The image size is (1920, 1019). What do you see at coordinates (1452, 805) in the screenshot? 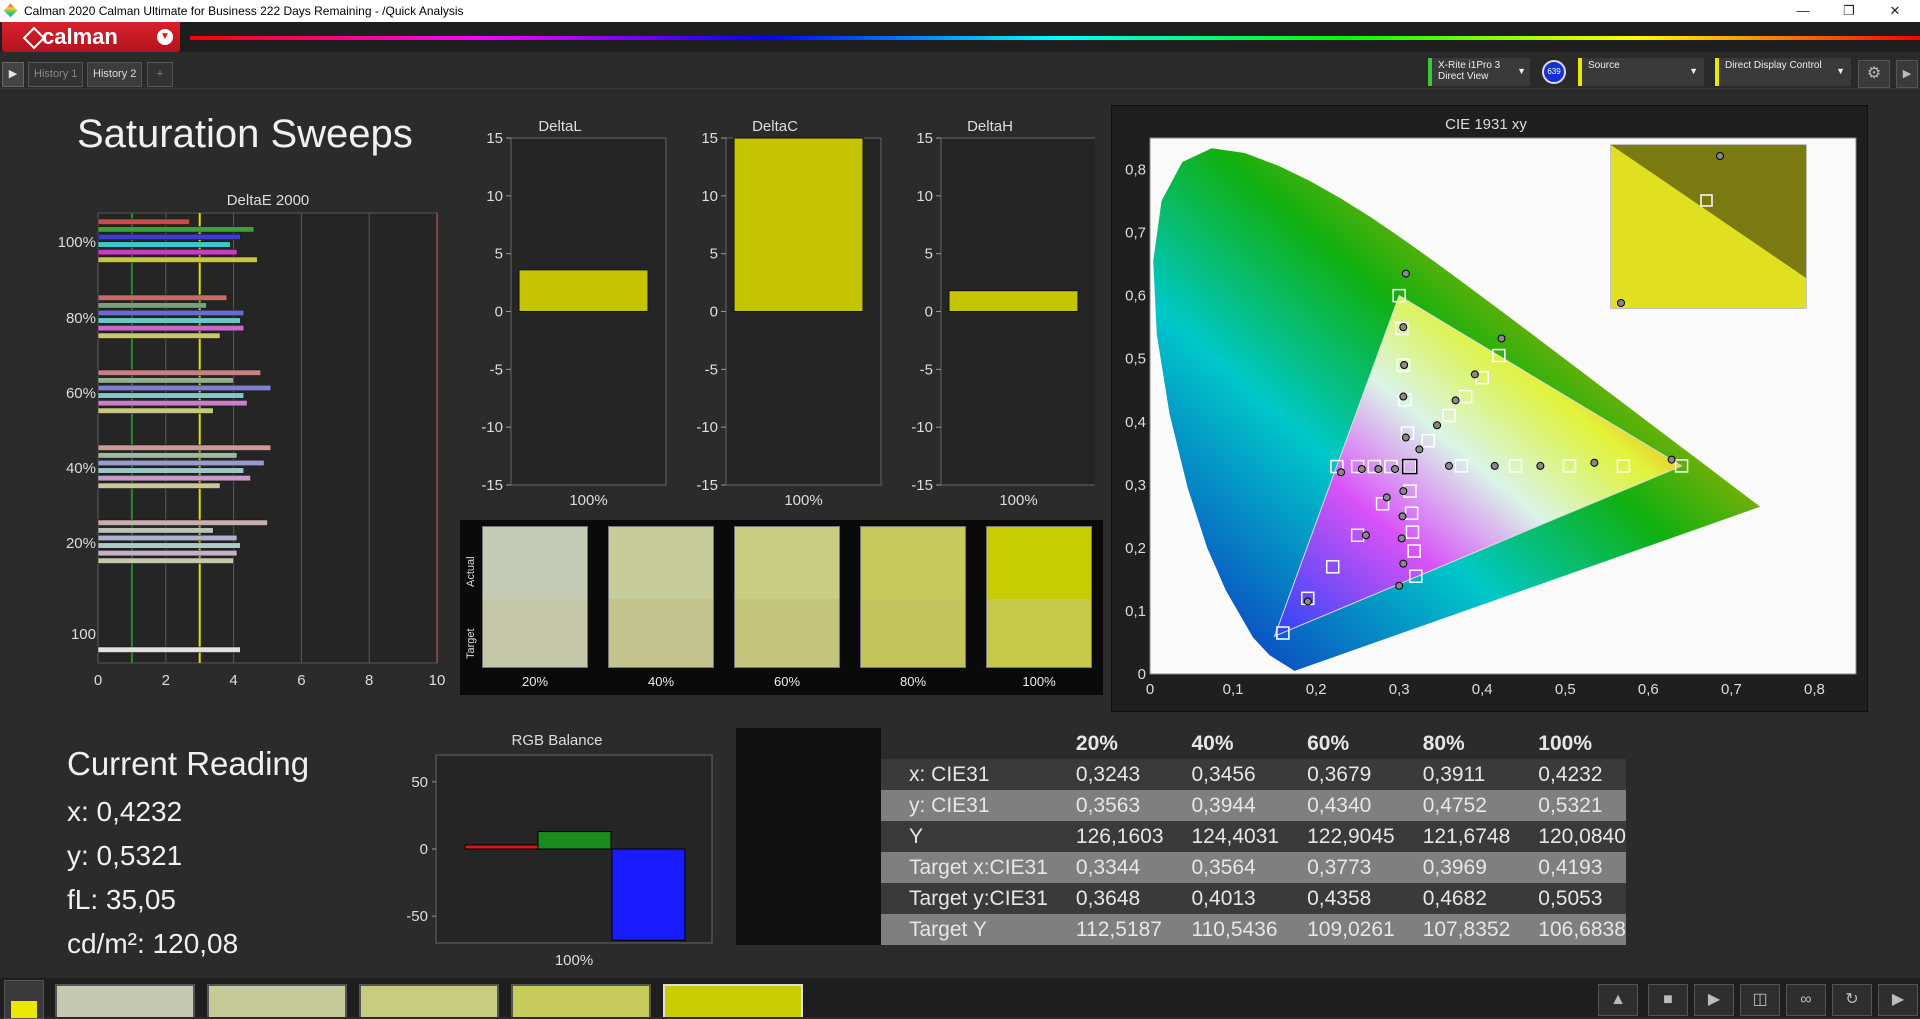
I see `table-cell: 0,4752` at bounding box center [1452, 805].